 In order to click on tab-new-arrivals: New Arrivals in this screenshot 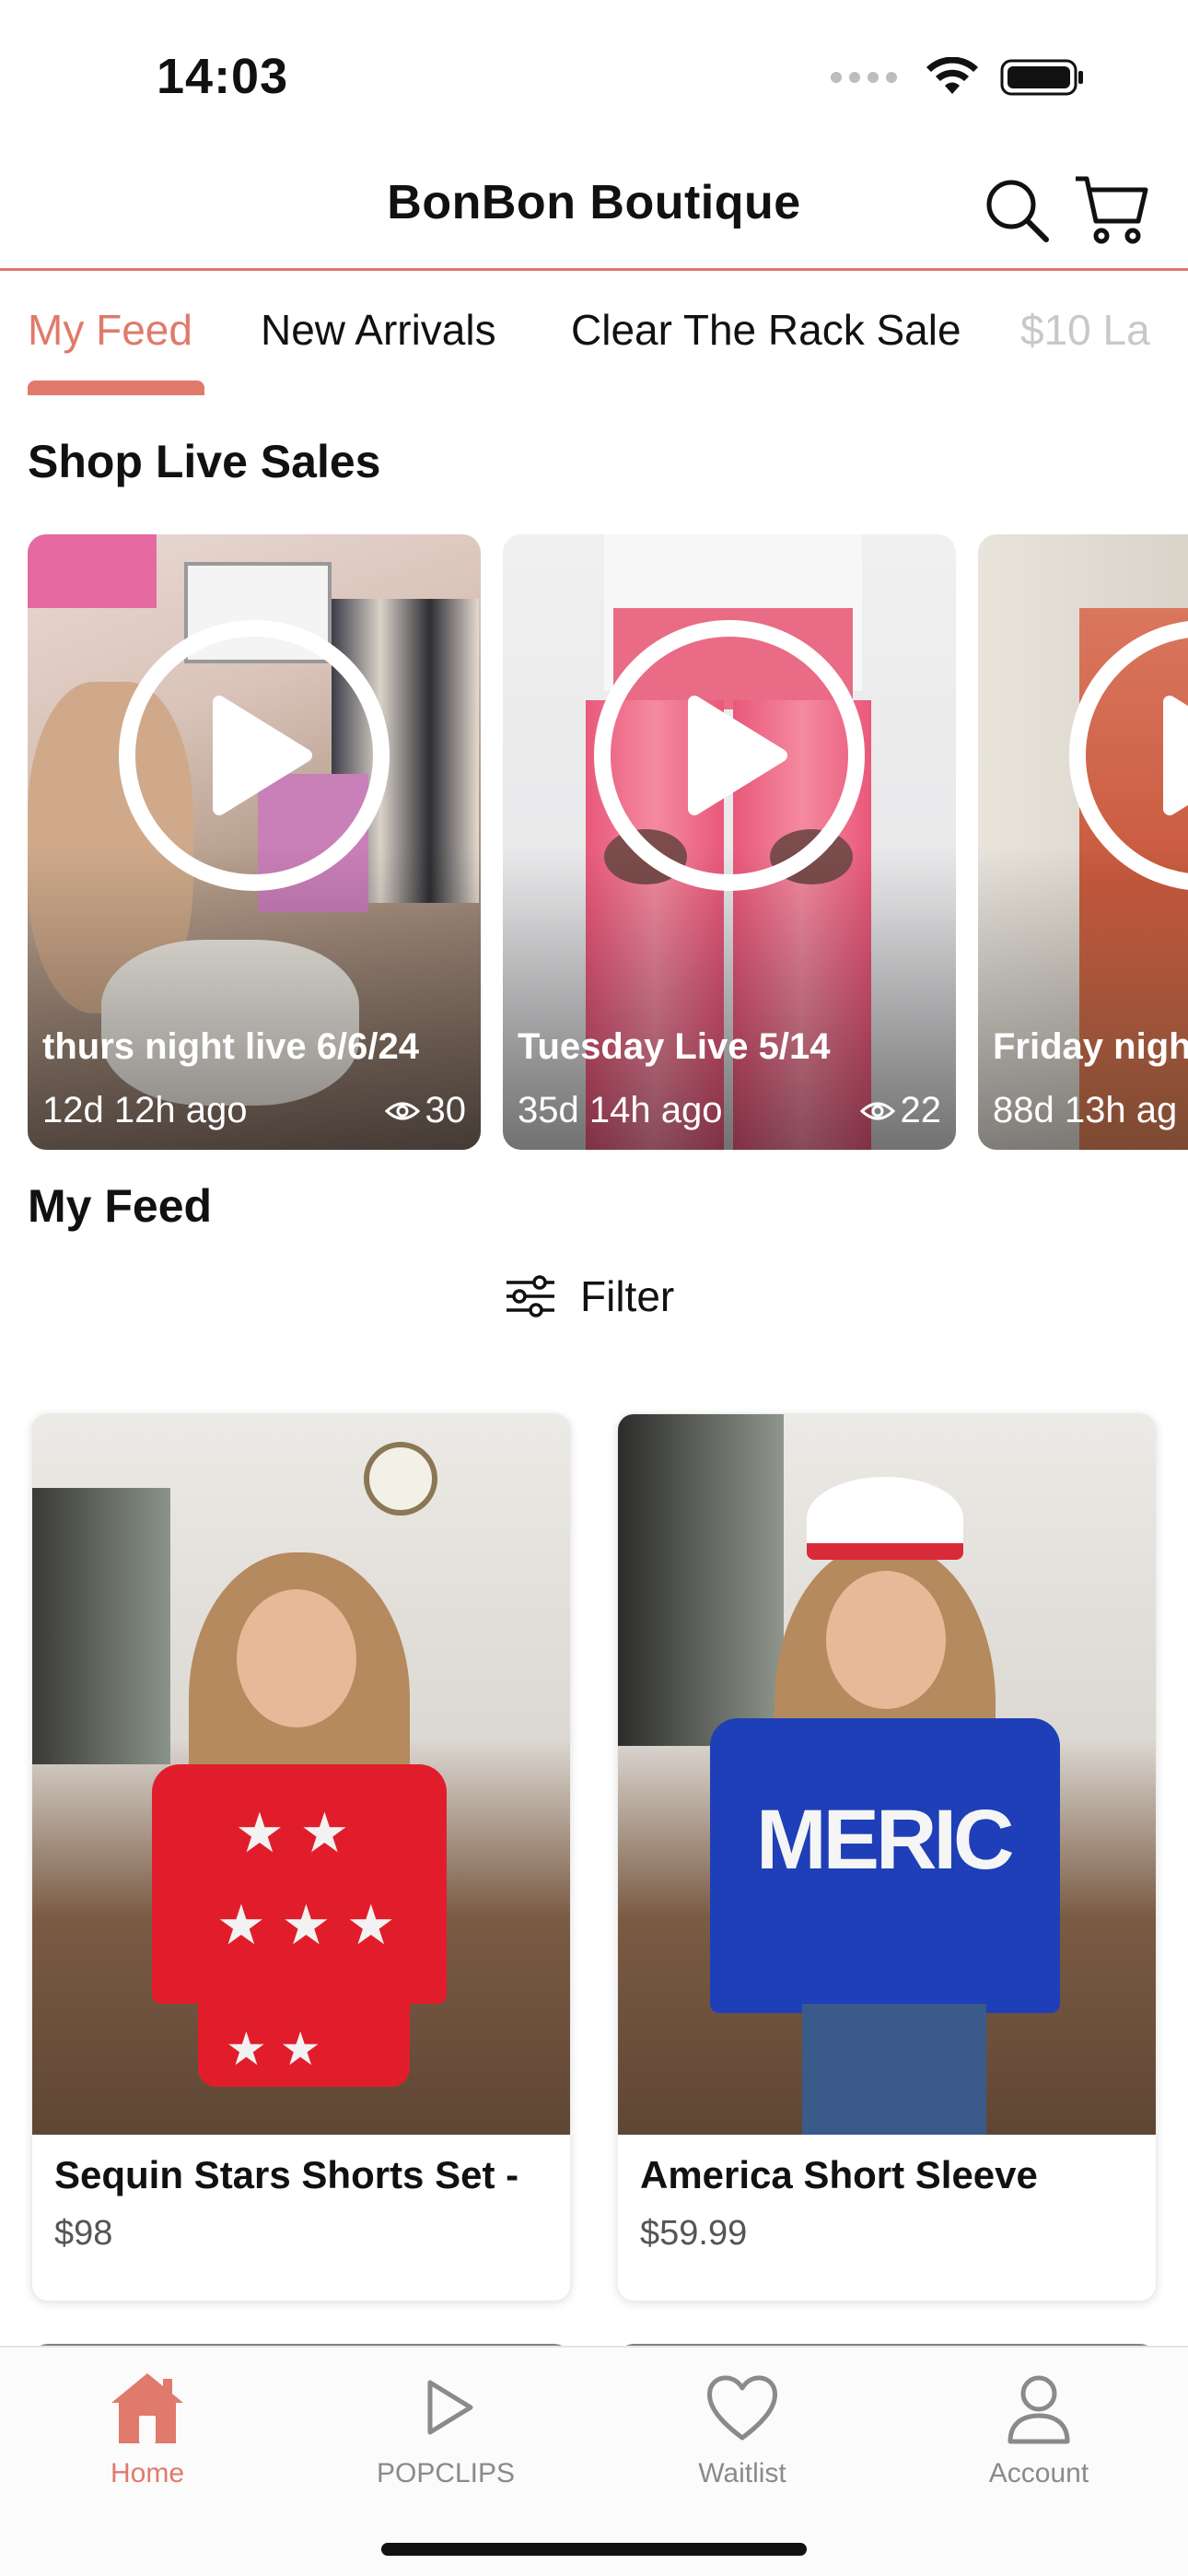, I will do `click(378, 330)`.